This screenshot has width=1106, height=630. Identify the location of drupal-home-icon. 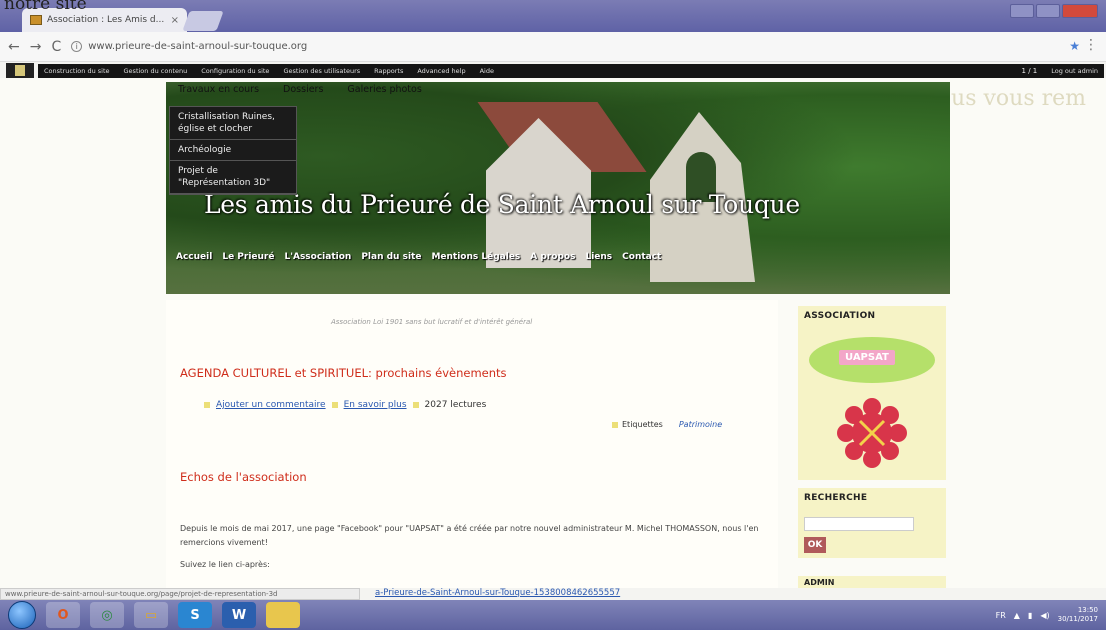
(20, 71).